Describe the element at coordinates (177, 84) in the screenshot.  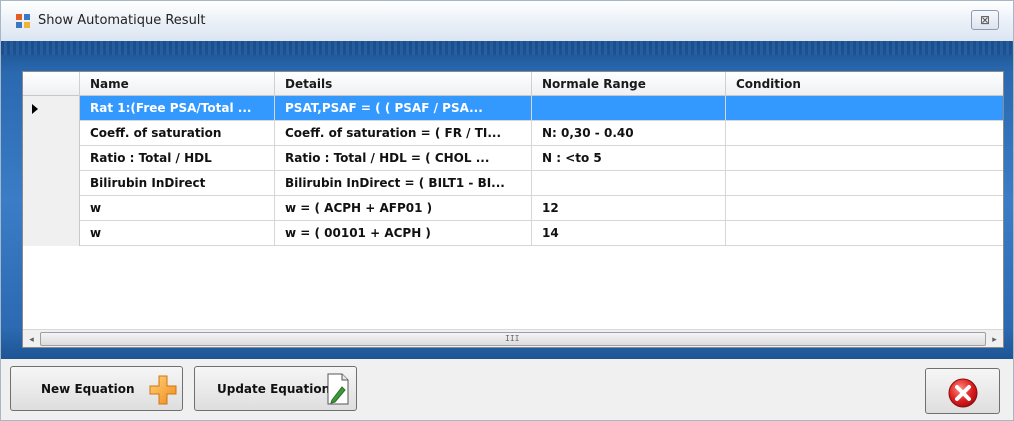
I see `column-header-name: Name` at that location.